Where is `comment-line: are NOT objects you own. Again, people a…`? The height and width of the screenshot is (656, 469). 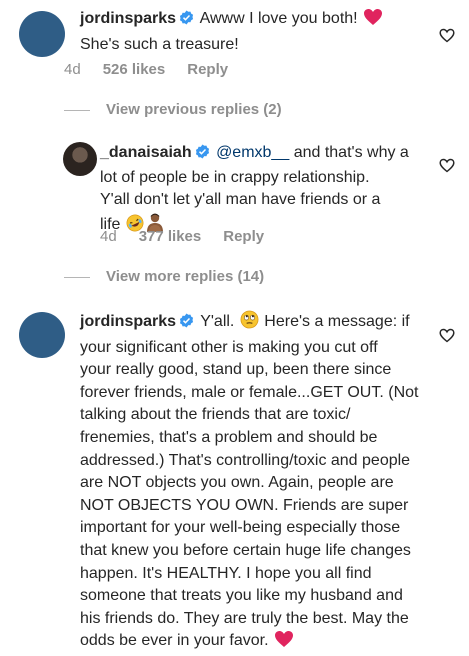
comment-line: are NOT objects you own. Again, people a… is located at coordinates (237, 483).